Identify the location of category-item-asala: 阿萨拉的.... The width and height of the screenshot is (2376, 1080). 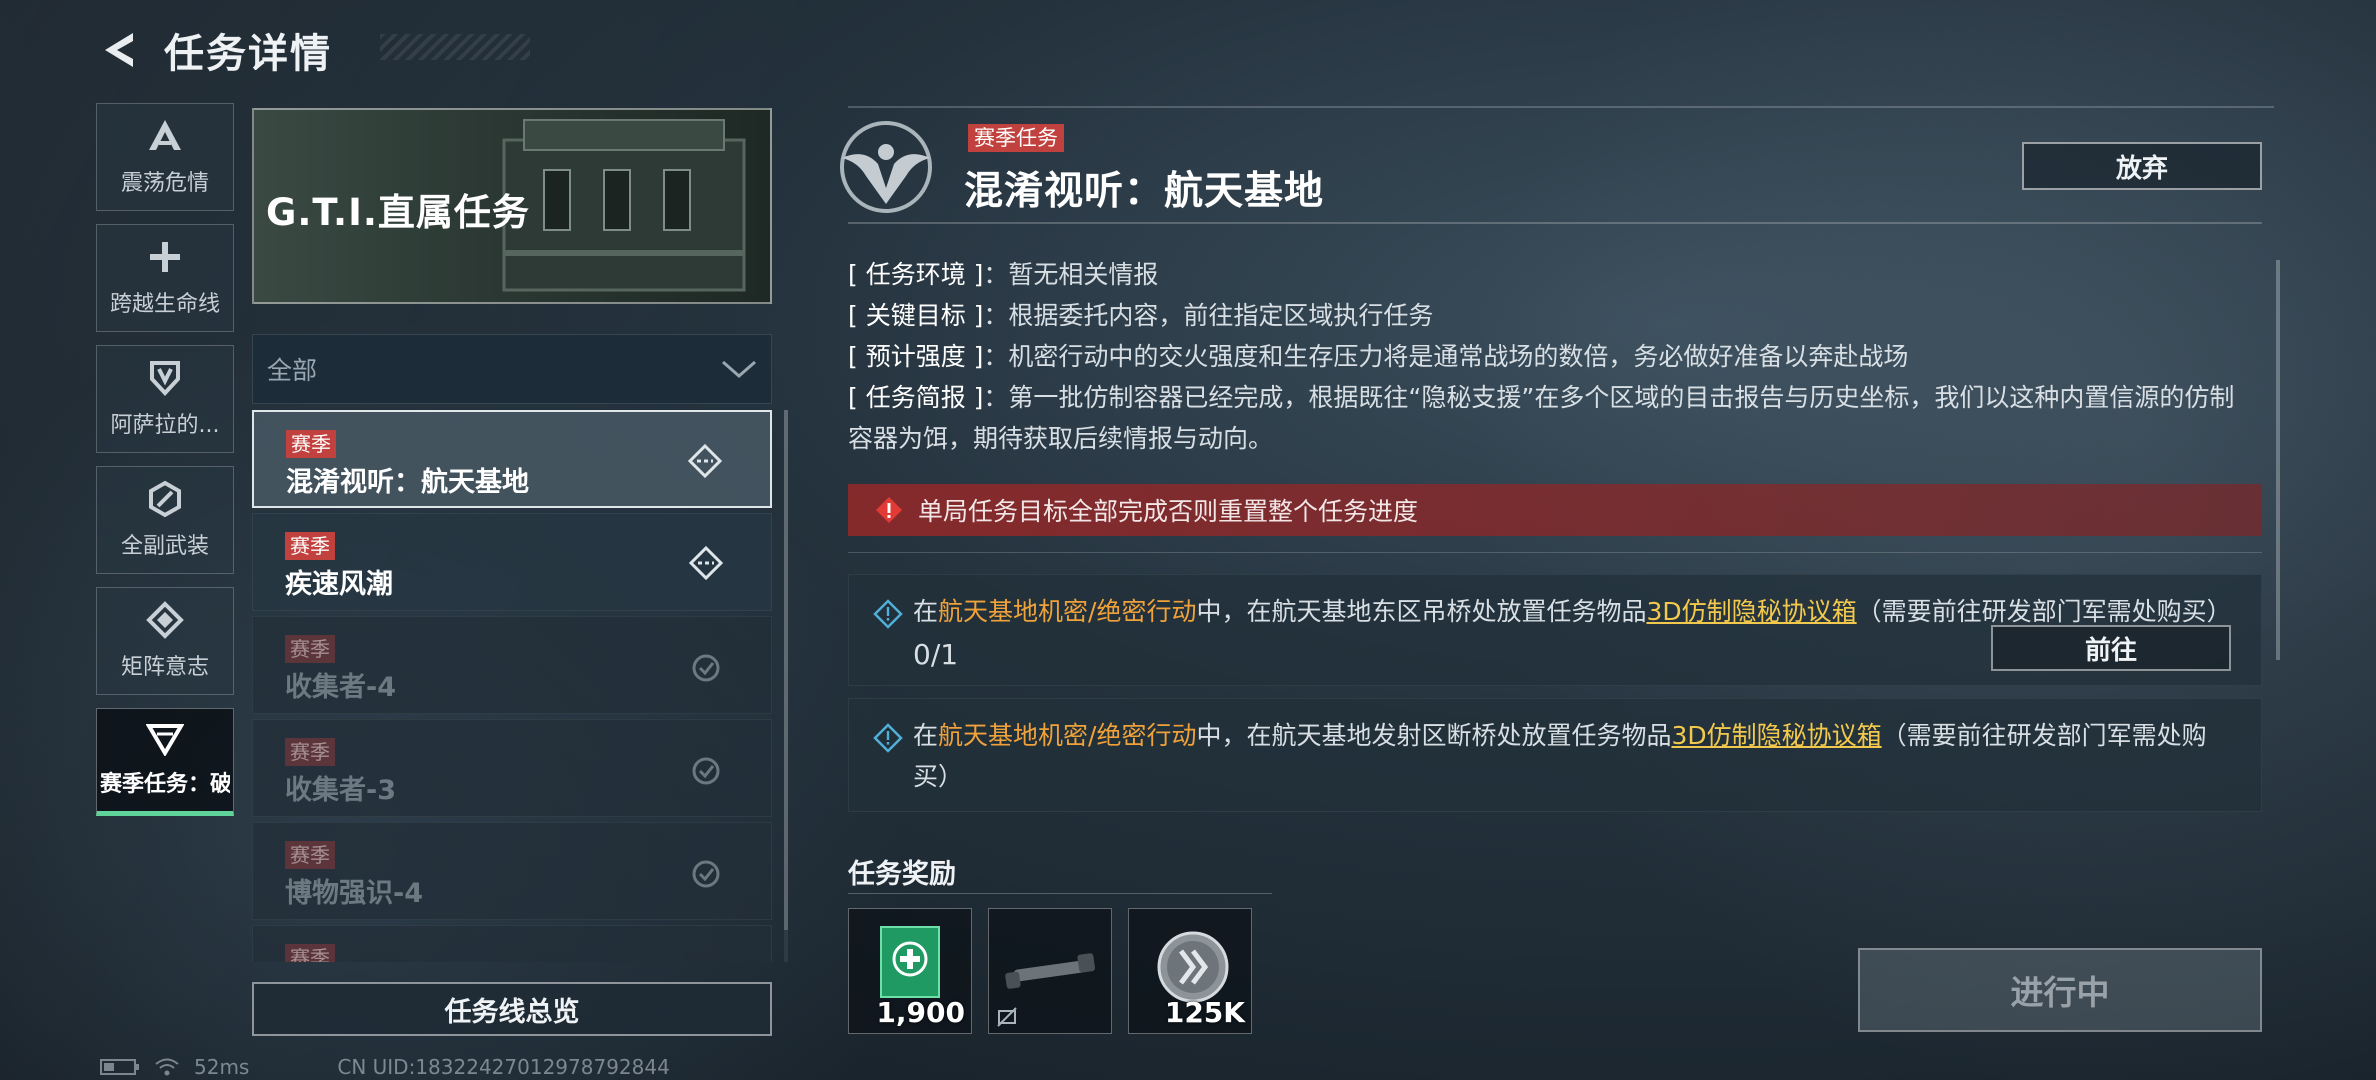
(165, 399).